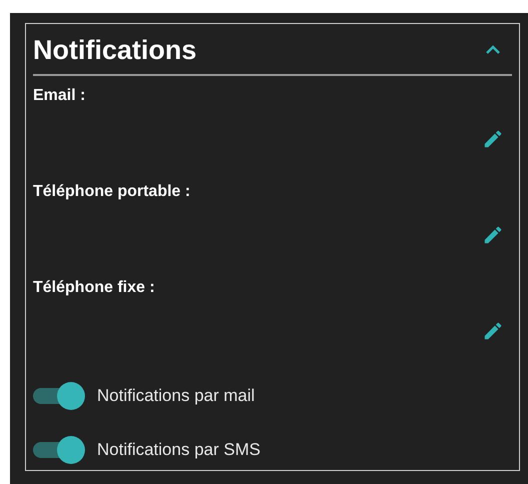 Image resolution: width=528 pixels, height=484 pixels. I want to click on toggle-label: Notifications par SMS, so click(178, 450).